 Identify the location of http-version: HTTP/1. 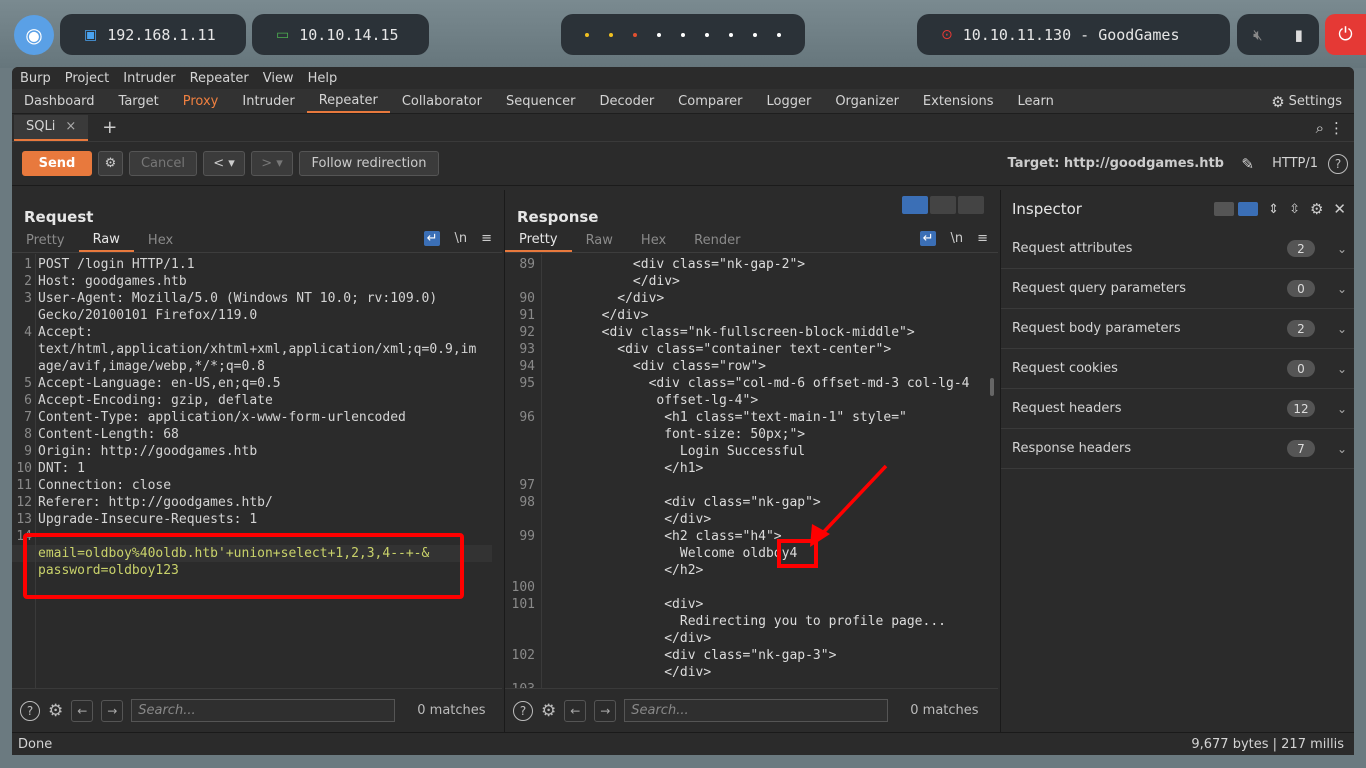
(1295, 163).